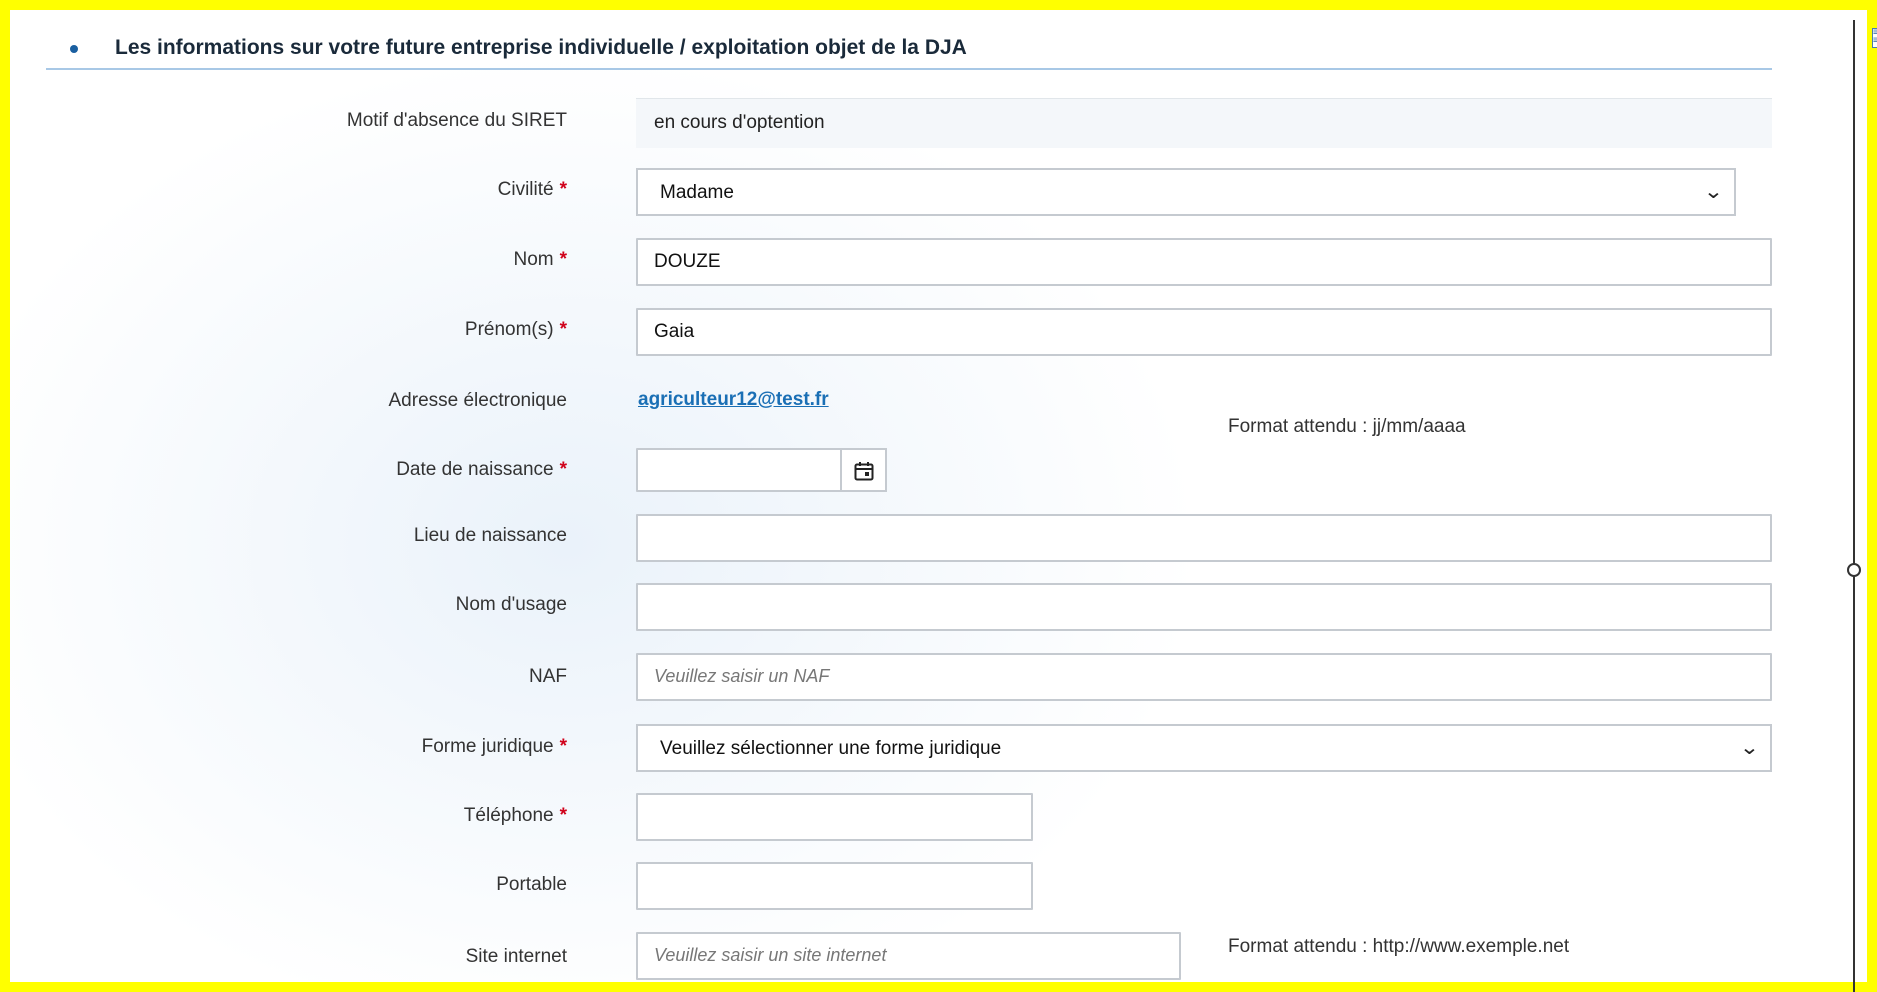 This screenshot has height=992, width=1877. What do you see at coordinates (516, 956) in the screenshot?
I see `website-label: Site internet` at bounding box center [516, 956].